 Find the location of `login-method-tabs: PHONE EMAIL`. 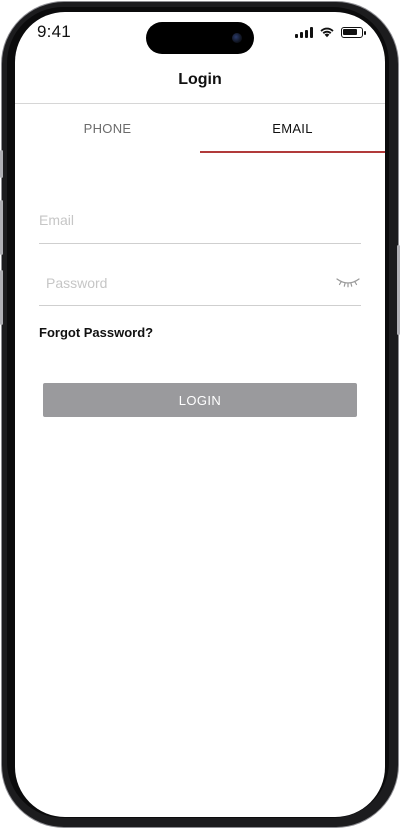

login-method-tabs: PHONE EMAIL is located at coordinates (200, 128).